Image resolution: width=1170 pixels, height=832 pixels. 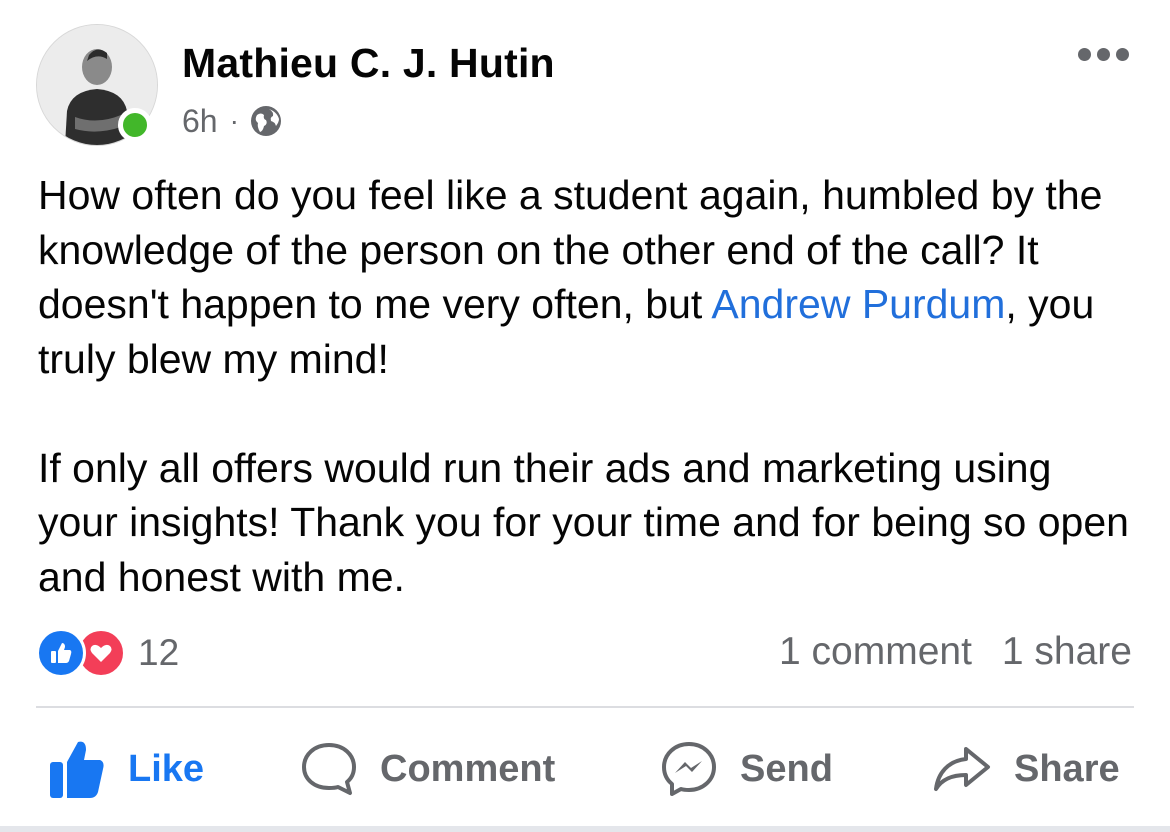 I want to click on action-bar: Like Comment Send Share, so click(x=585, y=769).